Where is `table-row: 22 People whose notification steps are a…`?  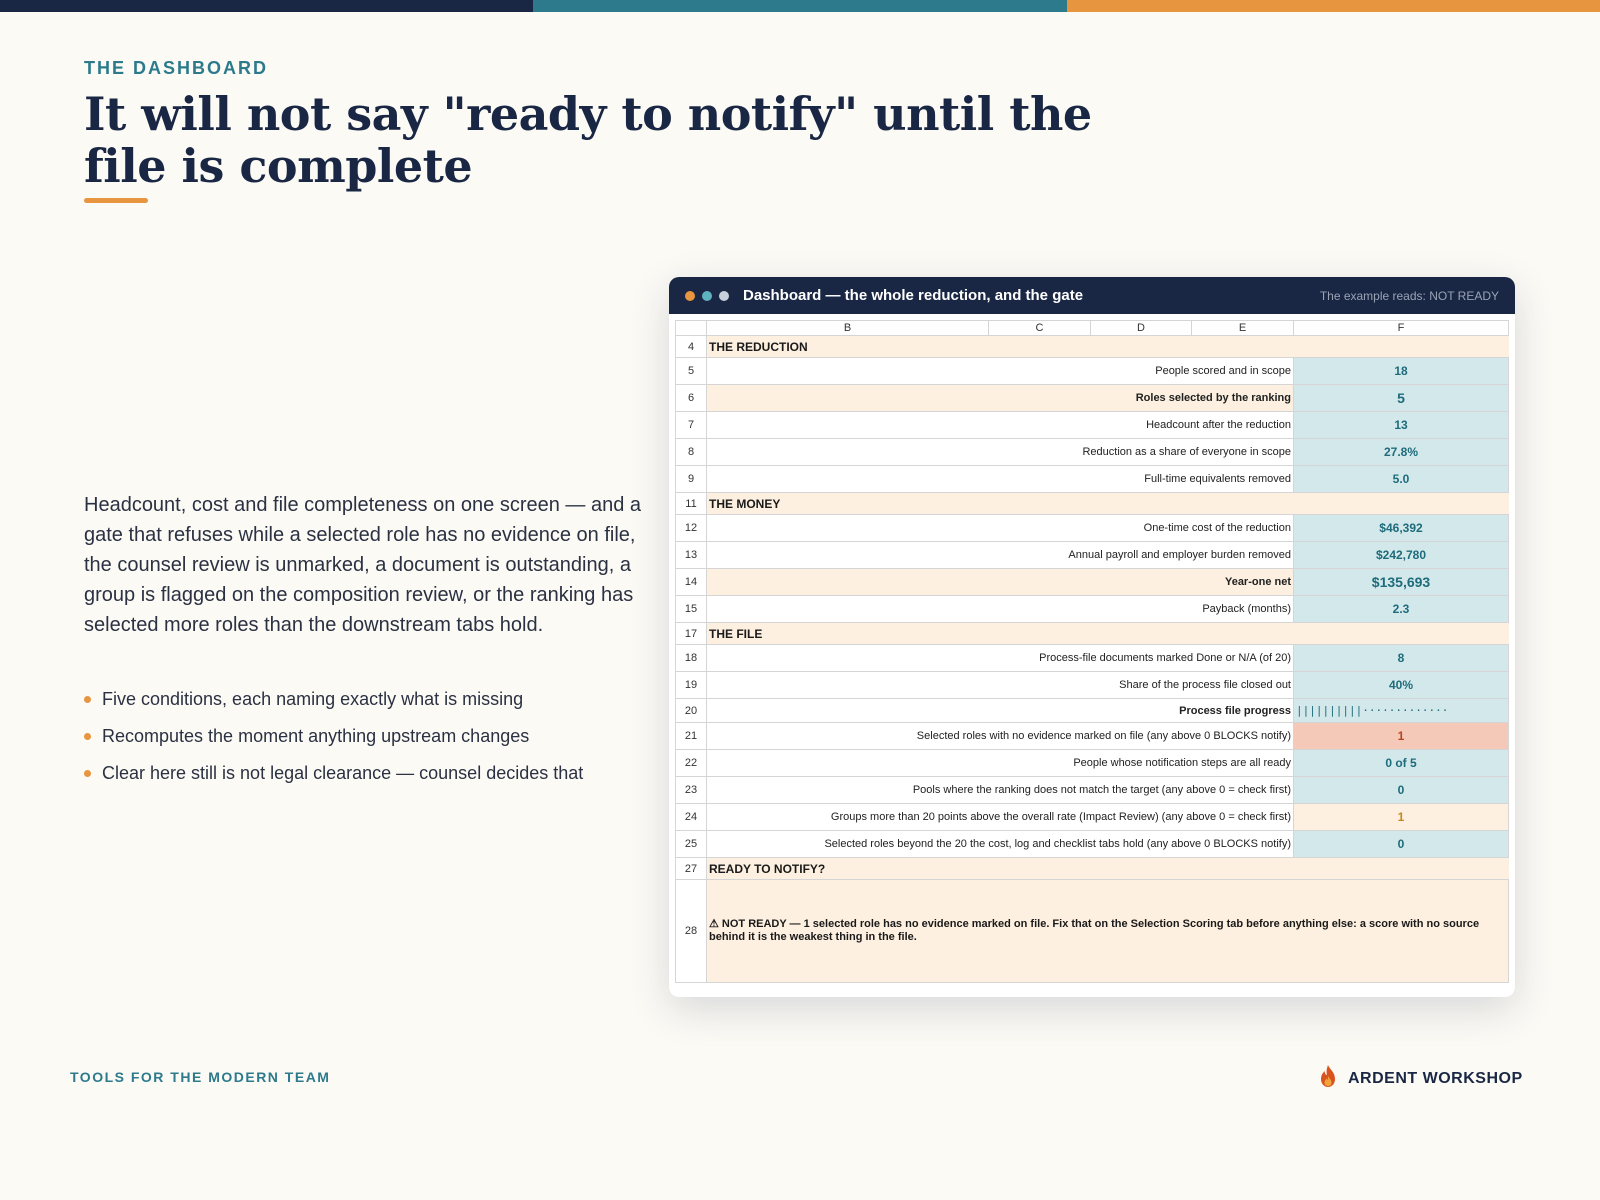 table-row: 22 People whose notification steps are a… is located at coordinates (1092, 762).